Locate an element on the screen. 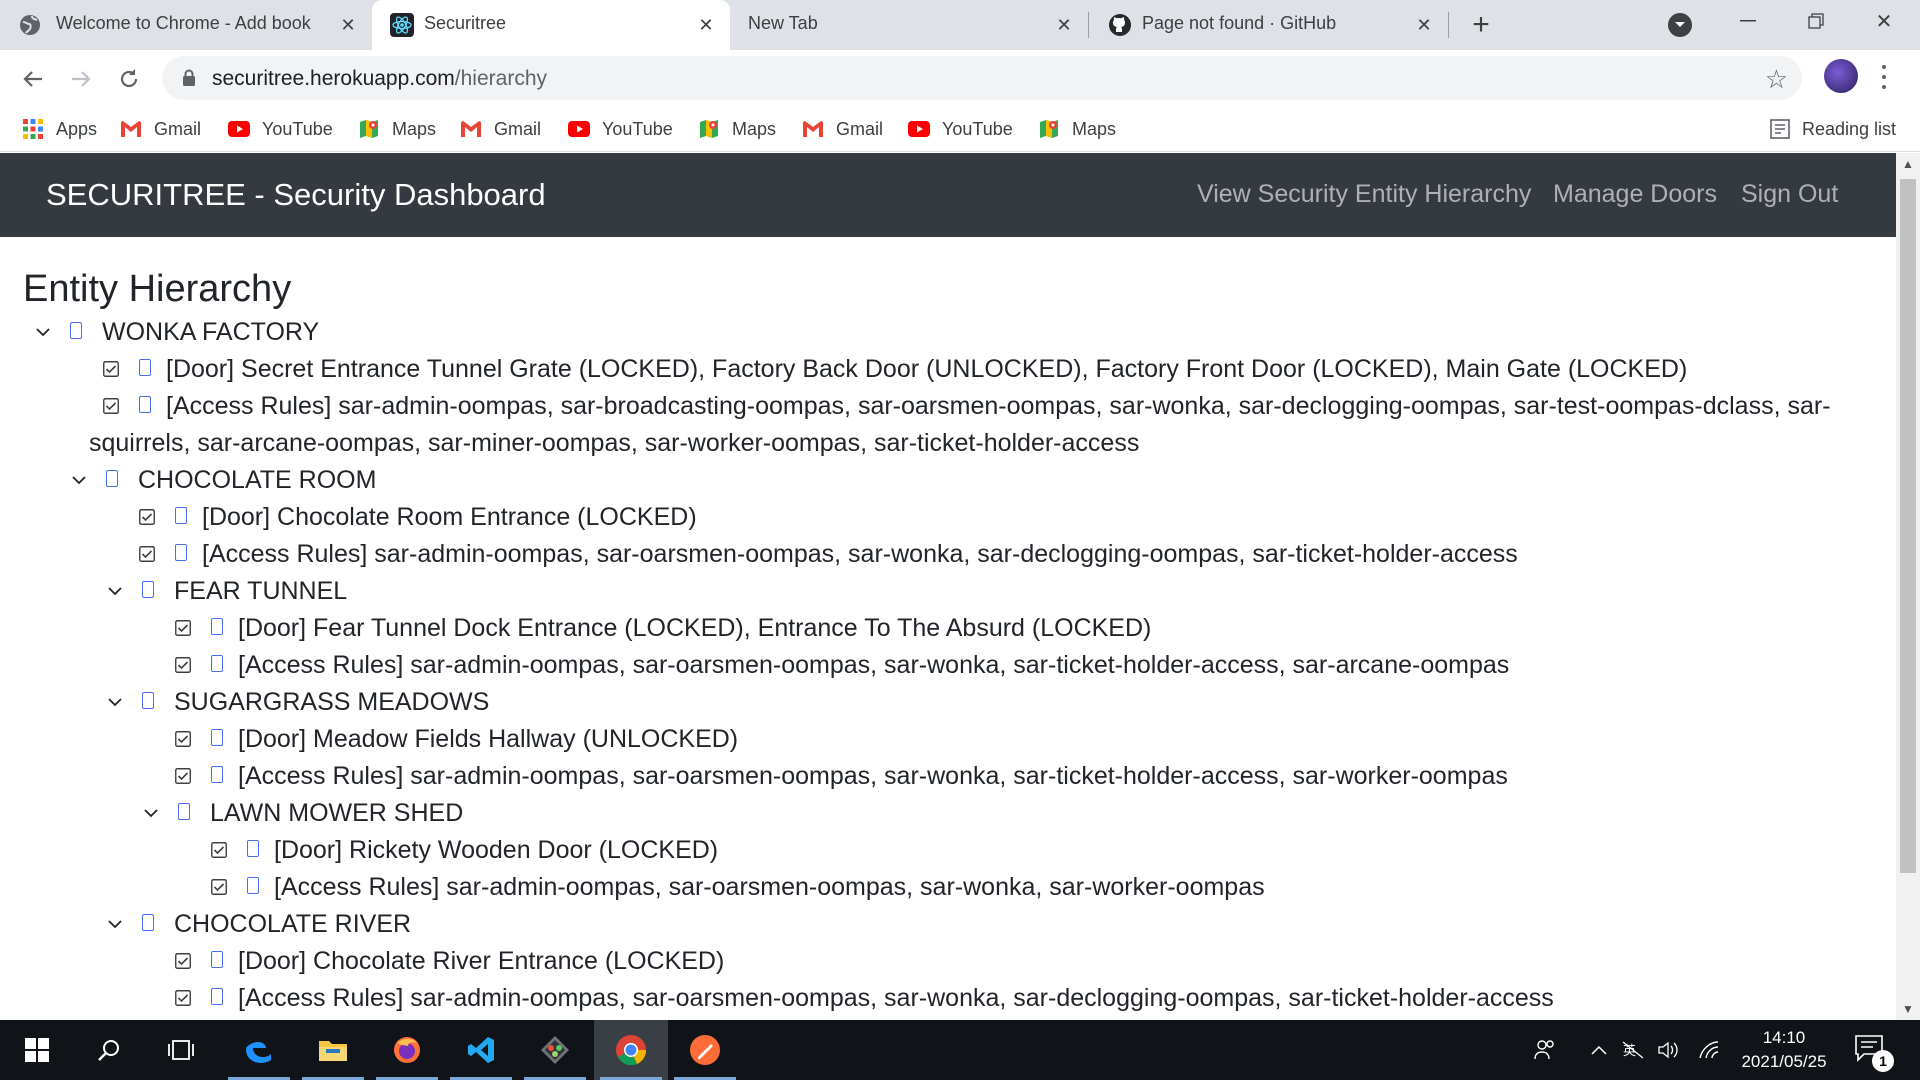  notification-center-button: 1 is located at coordinates (1874, 1053).